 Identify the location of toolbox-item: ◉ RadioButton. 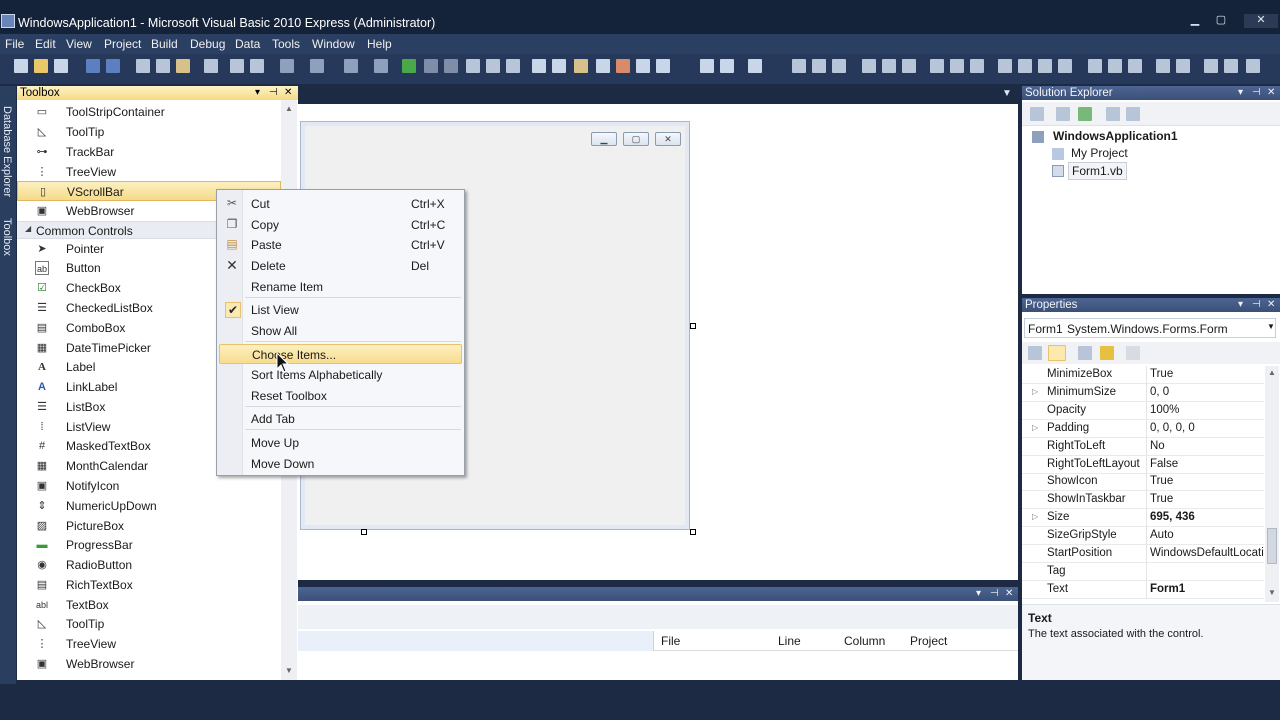
(149, 565).